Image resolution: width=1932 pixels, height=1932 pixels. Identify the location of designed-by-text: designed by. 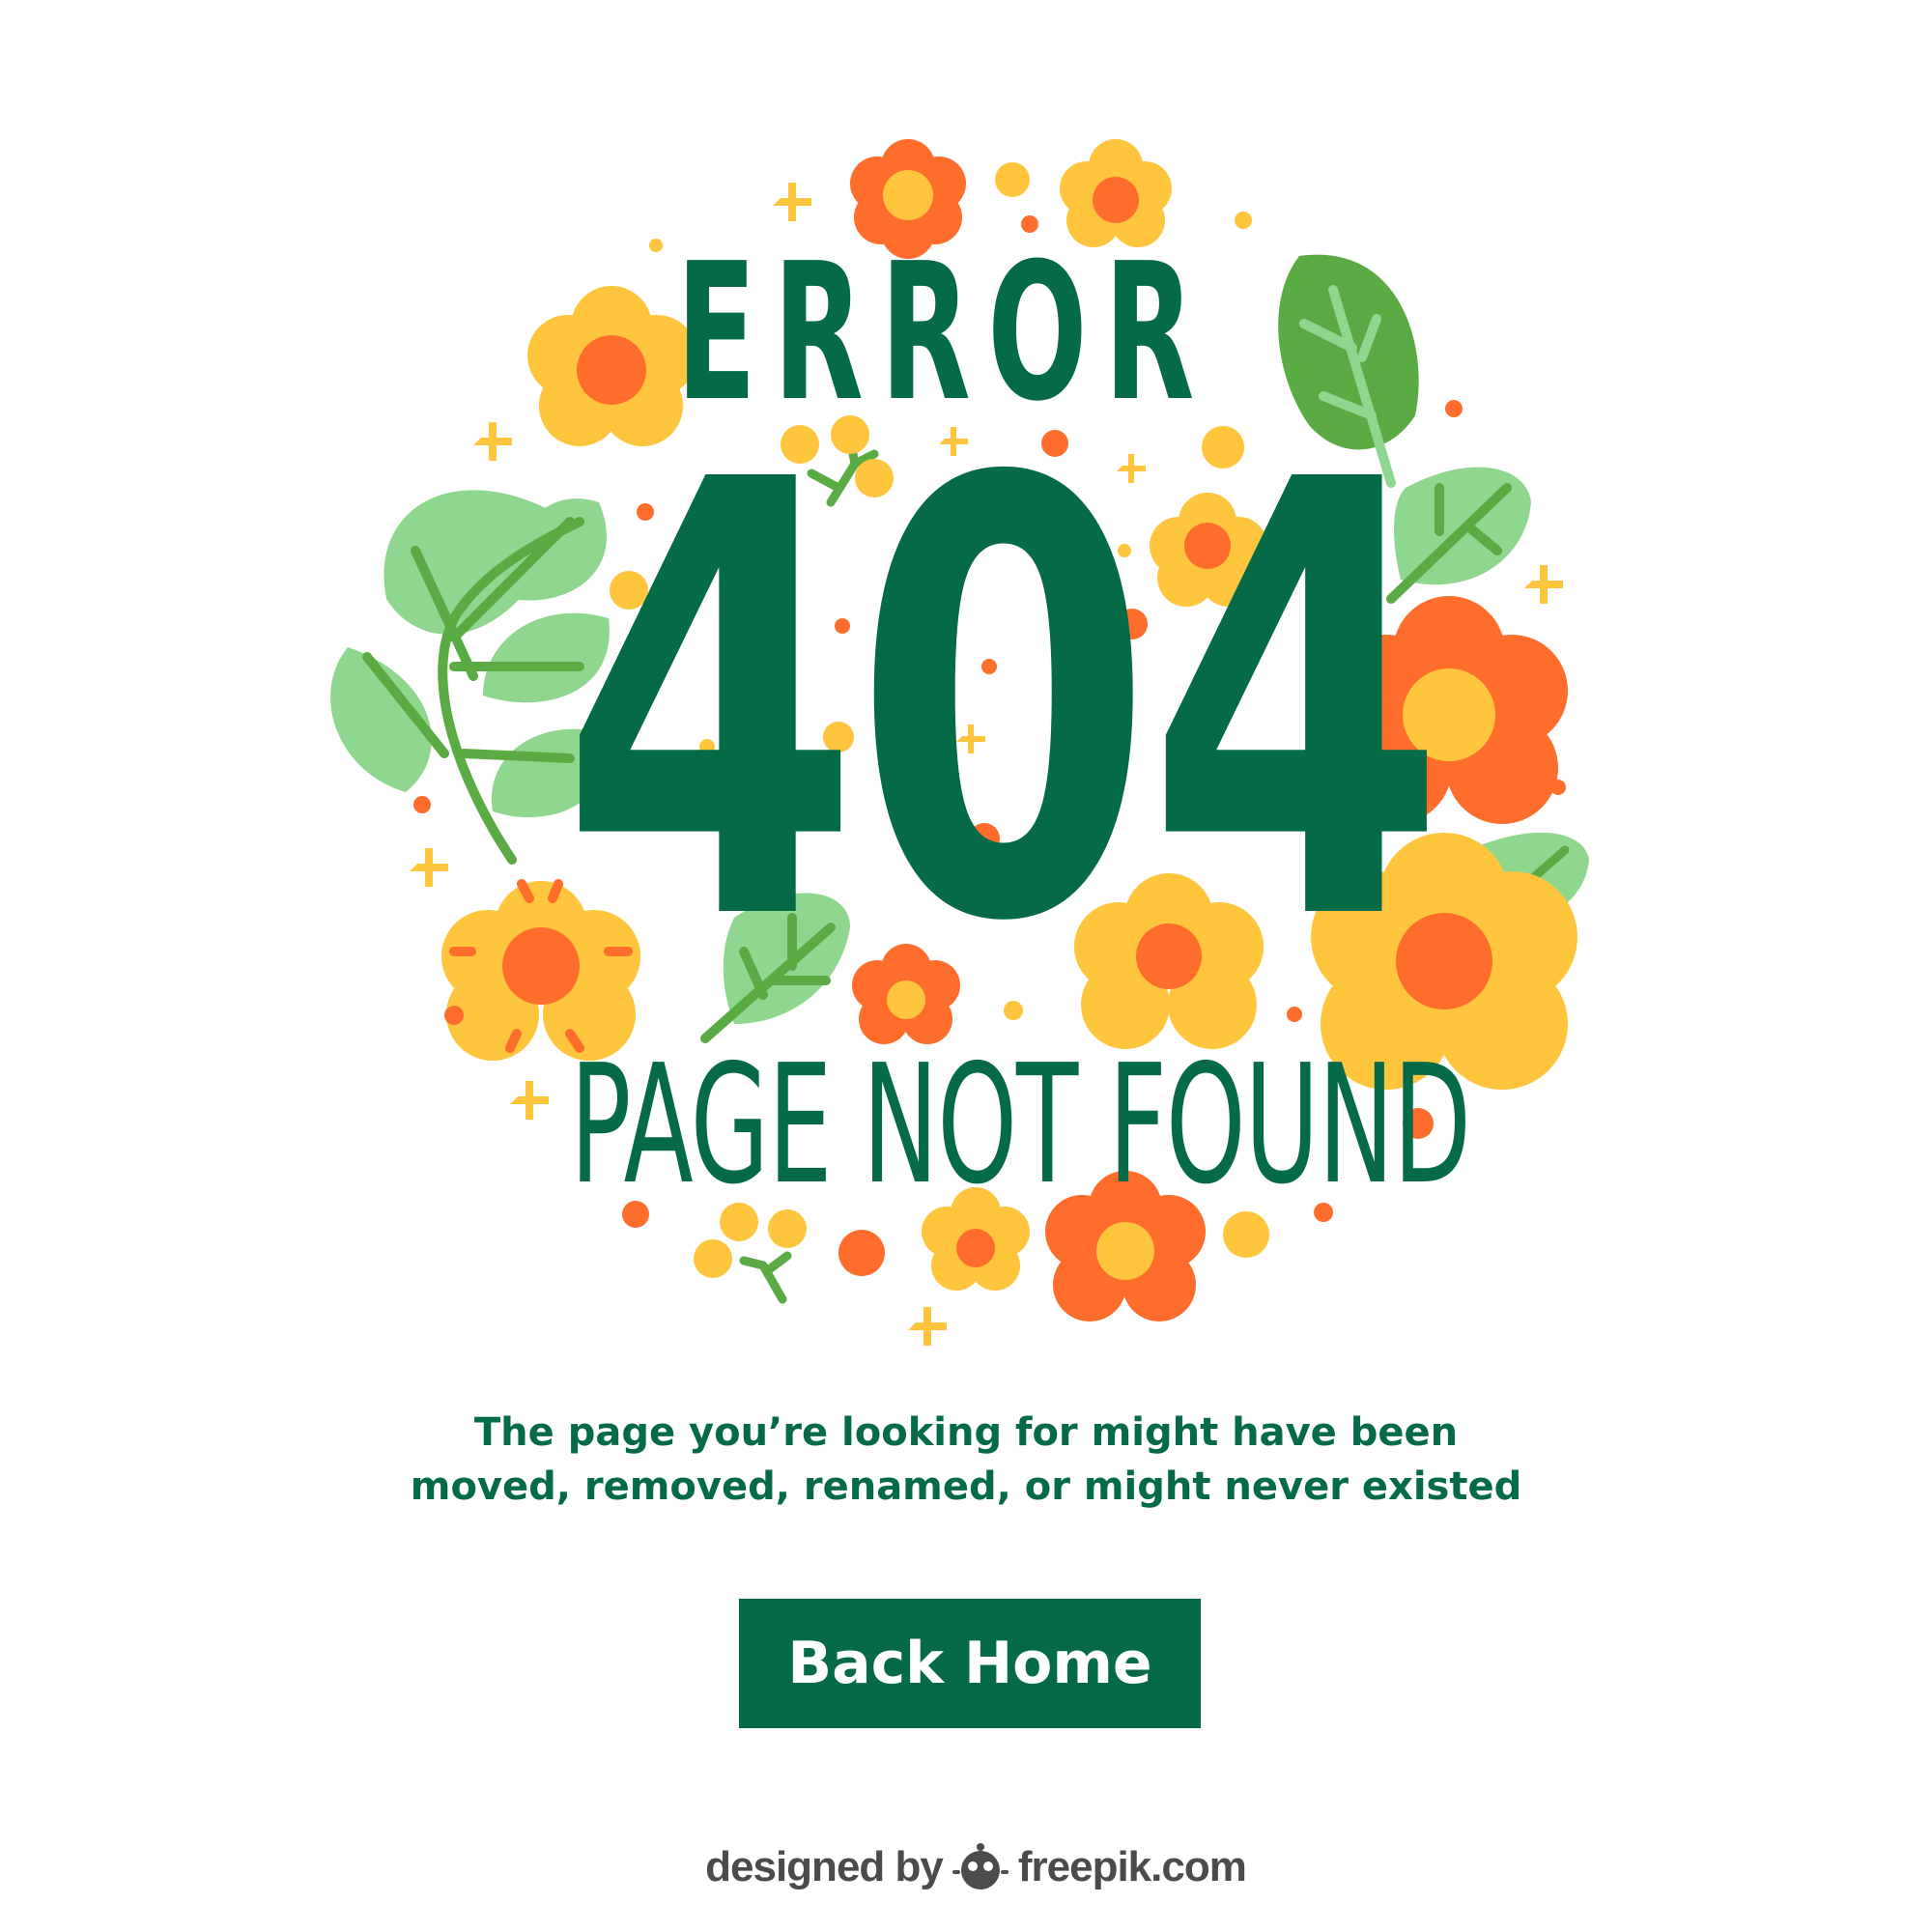
(824, 1866).